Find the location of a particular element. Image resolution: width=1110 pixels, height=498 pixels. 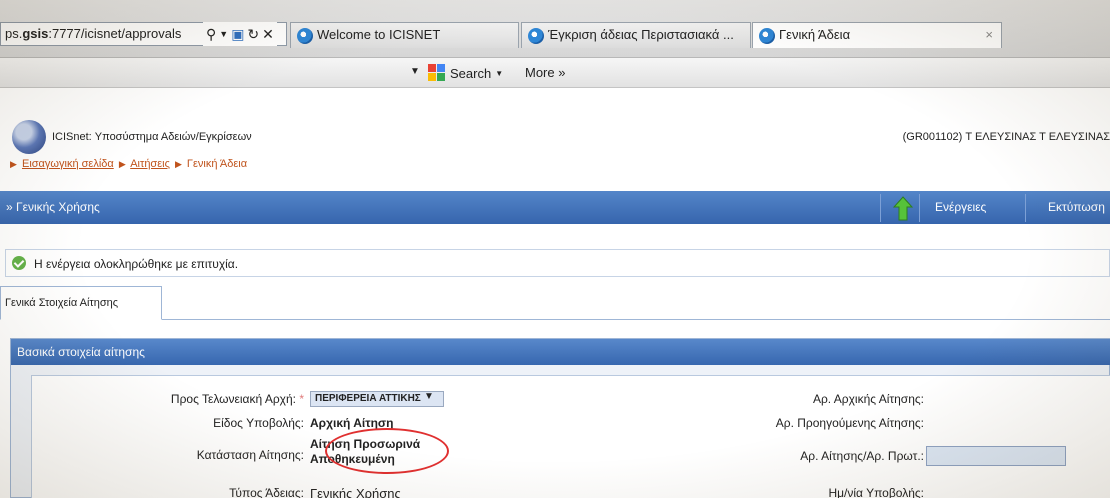

tab-label: Welcome to ICISNET is located at coordinates (379, 34).